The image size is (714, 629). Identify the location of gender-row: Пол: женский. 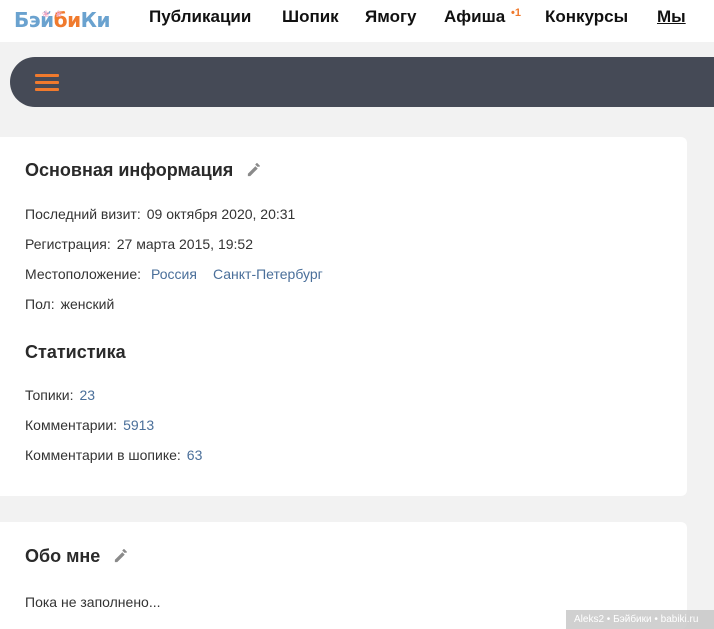
(70, 304).